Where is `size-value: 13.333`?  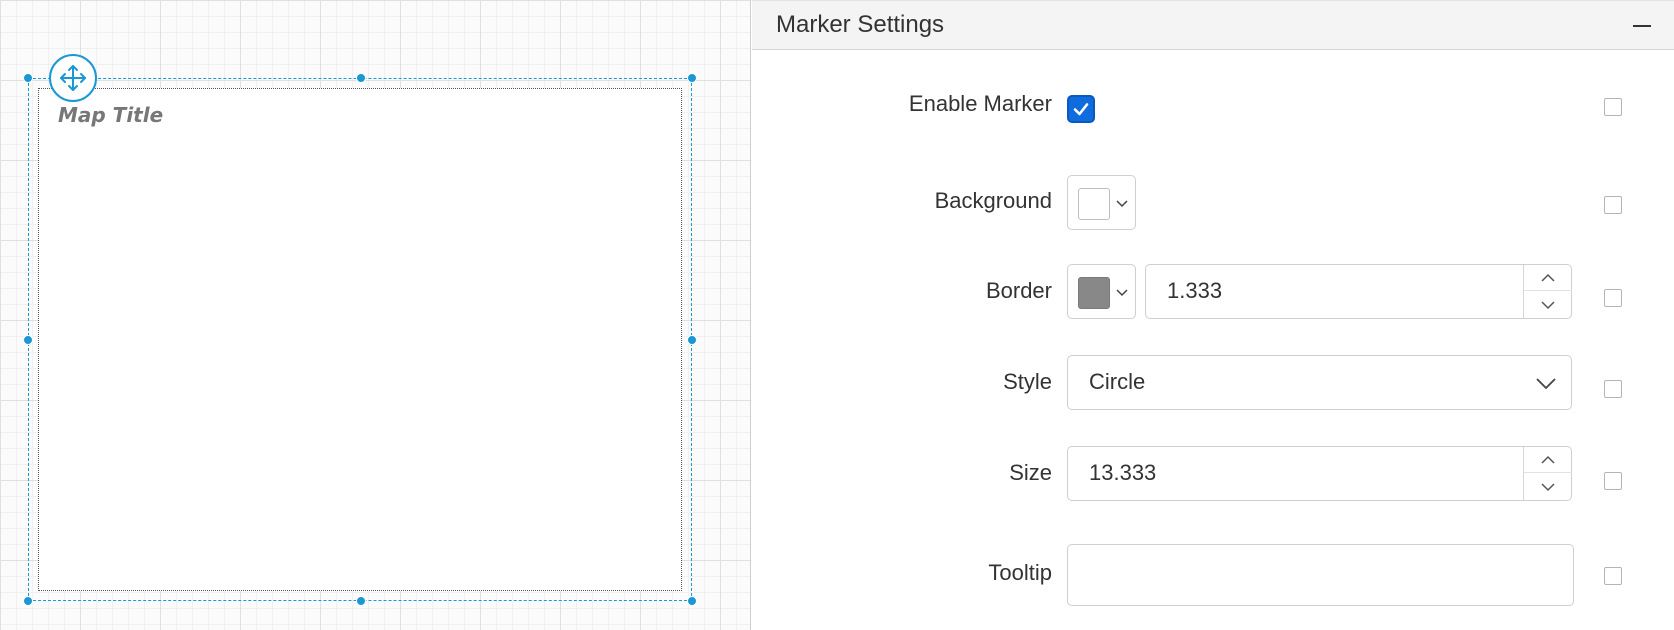 size-value: 13.333 is located at coordinates (1123, 472).